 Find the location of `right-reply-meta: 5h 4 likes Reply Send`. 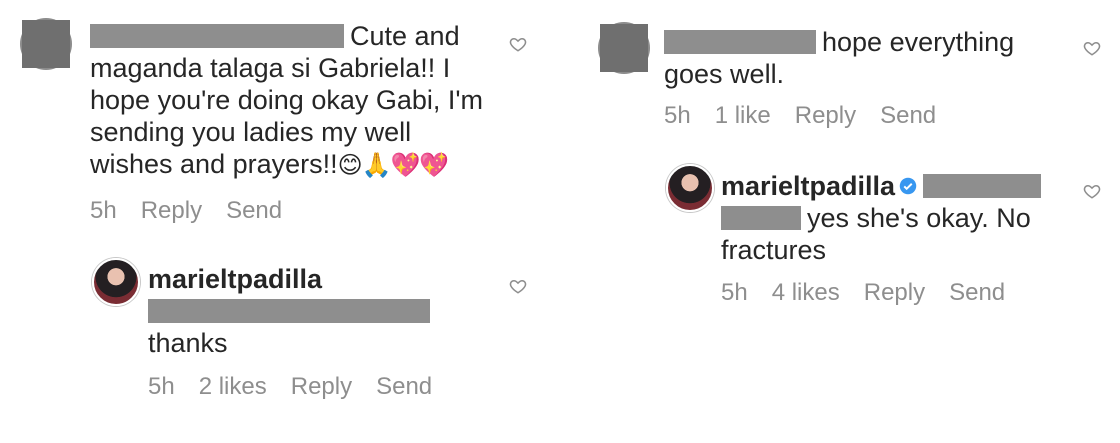

right-reply-meta: 5h 4 likes Reply Send is located at coordinates (875, 293).